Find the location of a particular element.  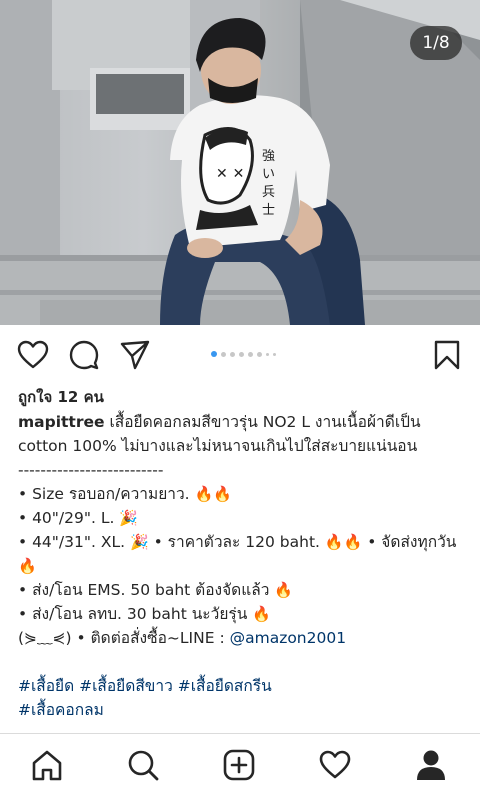

home-icon is located at coordinates (47, 765).